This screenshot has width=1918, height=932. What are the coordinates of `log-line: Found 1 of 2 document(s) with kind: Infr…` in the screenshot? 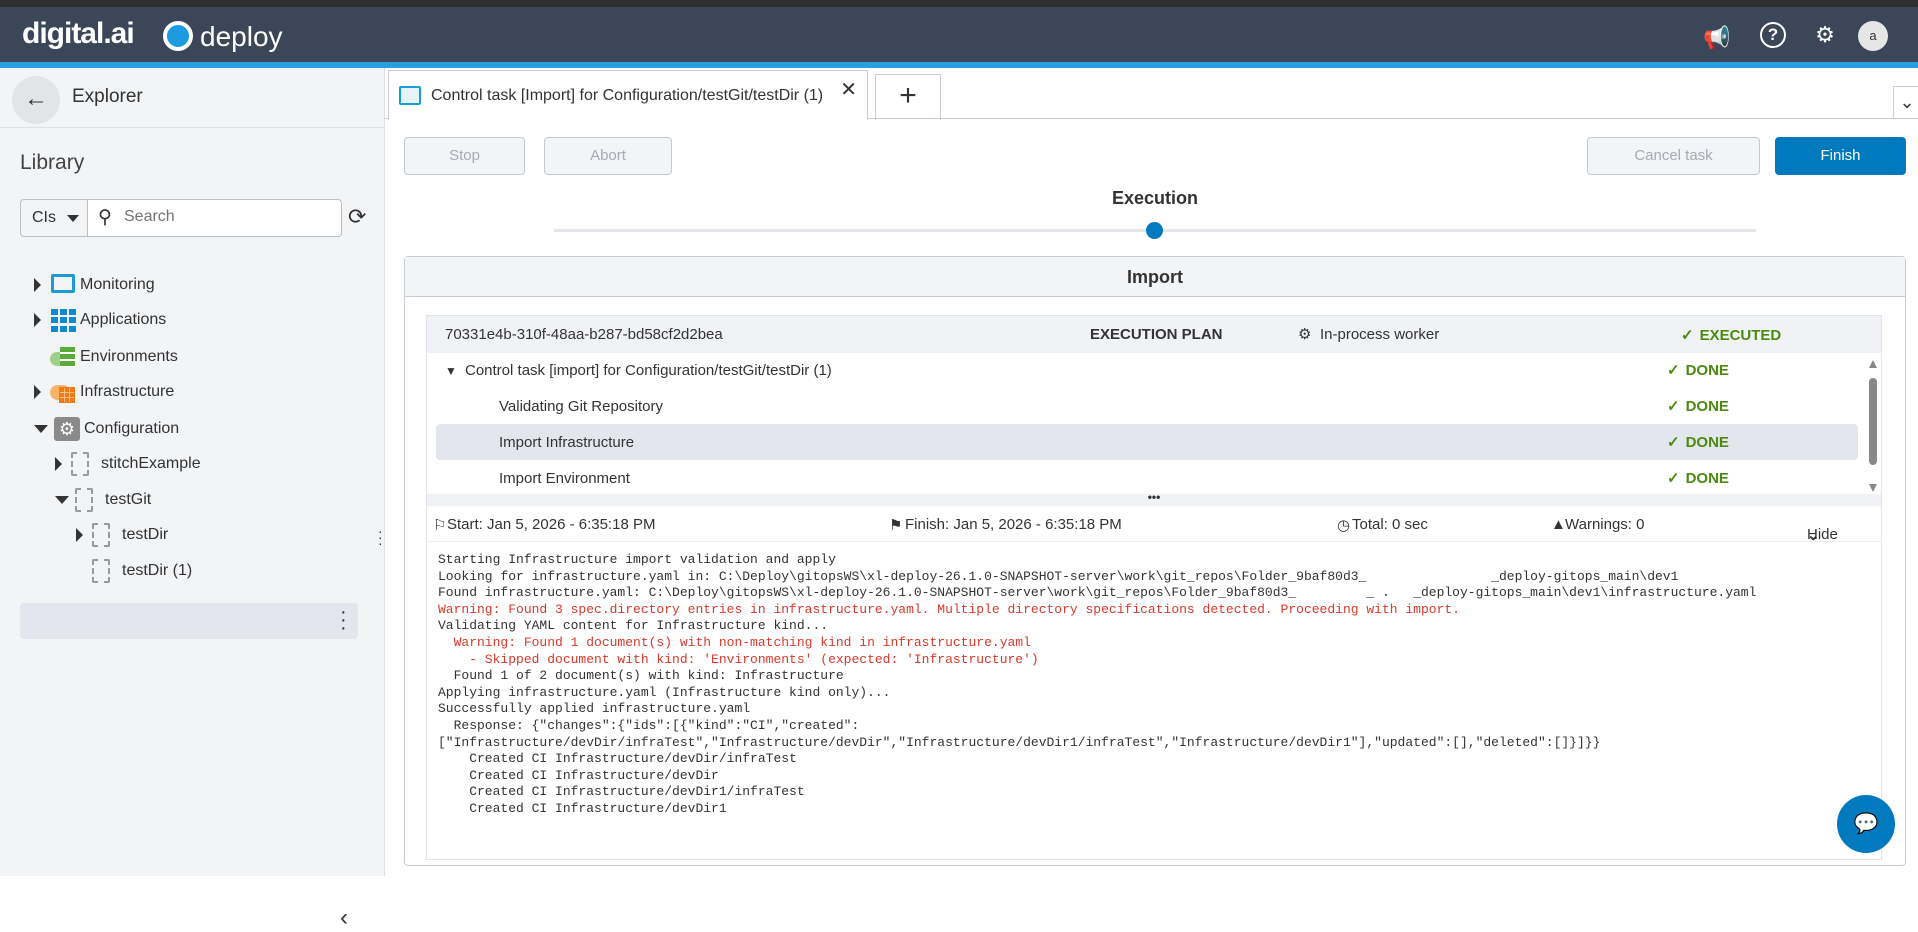 It's located at (641, 676).